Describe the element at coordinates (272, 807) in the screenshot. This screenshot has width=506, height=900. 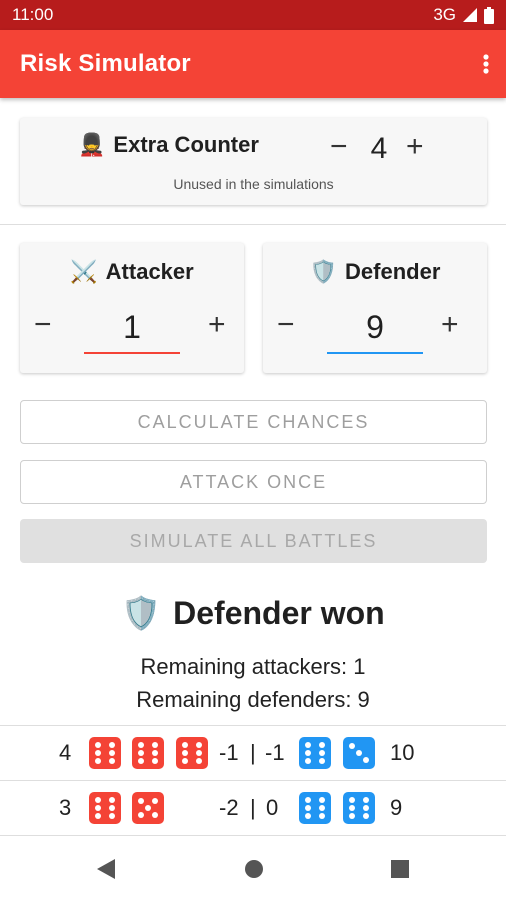
I see `defender-loss: 0` at that location.